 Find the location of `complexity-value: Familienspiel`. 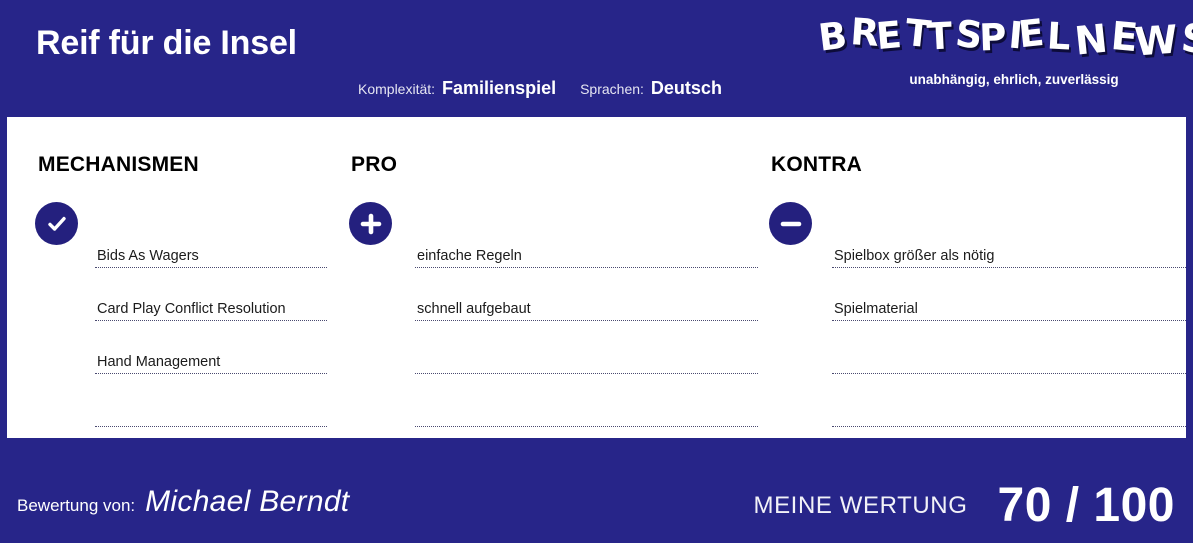

complexity-value: Familienspiel is located at coordinates (499, 88).